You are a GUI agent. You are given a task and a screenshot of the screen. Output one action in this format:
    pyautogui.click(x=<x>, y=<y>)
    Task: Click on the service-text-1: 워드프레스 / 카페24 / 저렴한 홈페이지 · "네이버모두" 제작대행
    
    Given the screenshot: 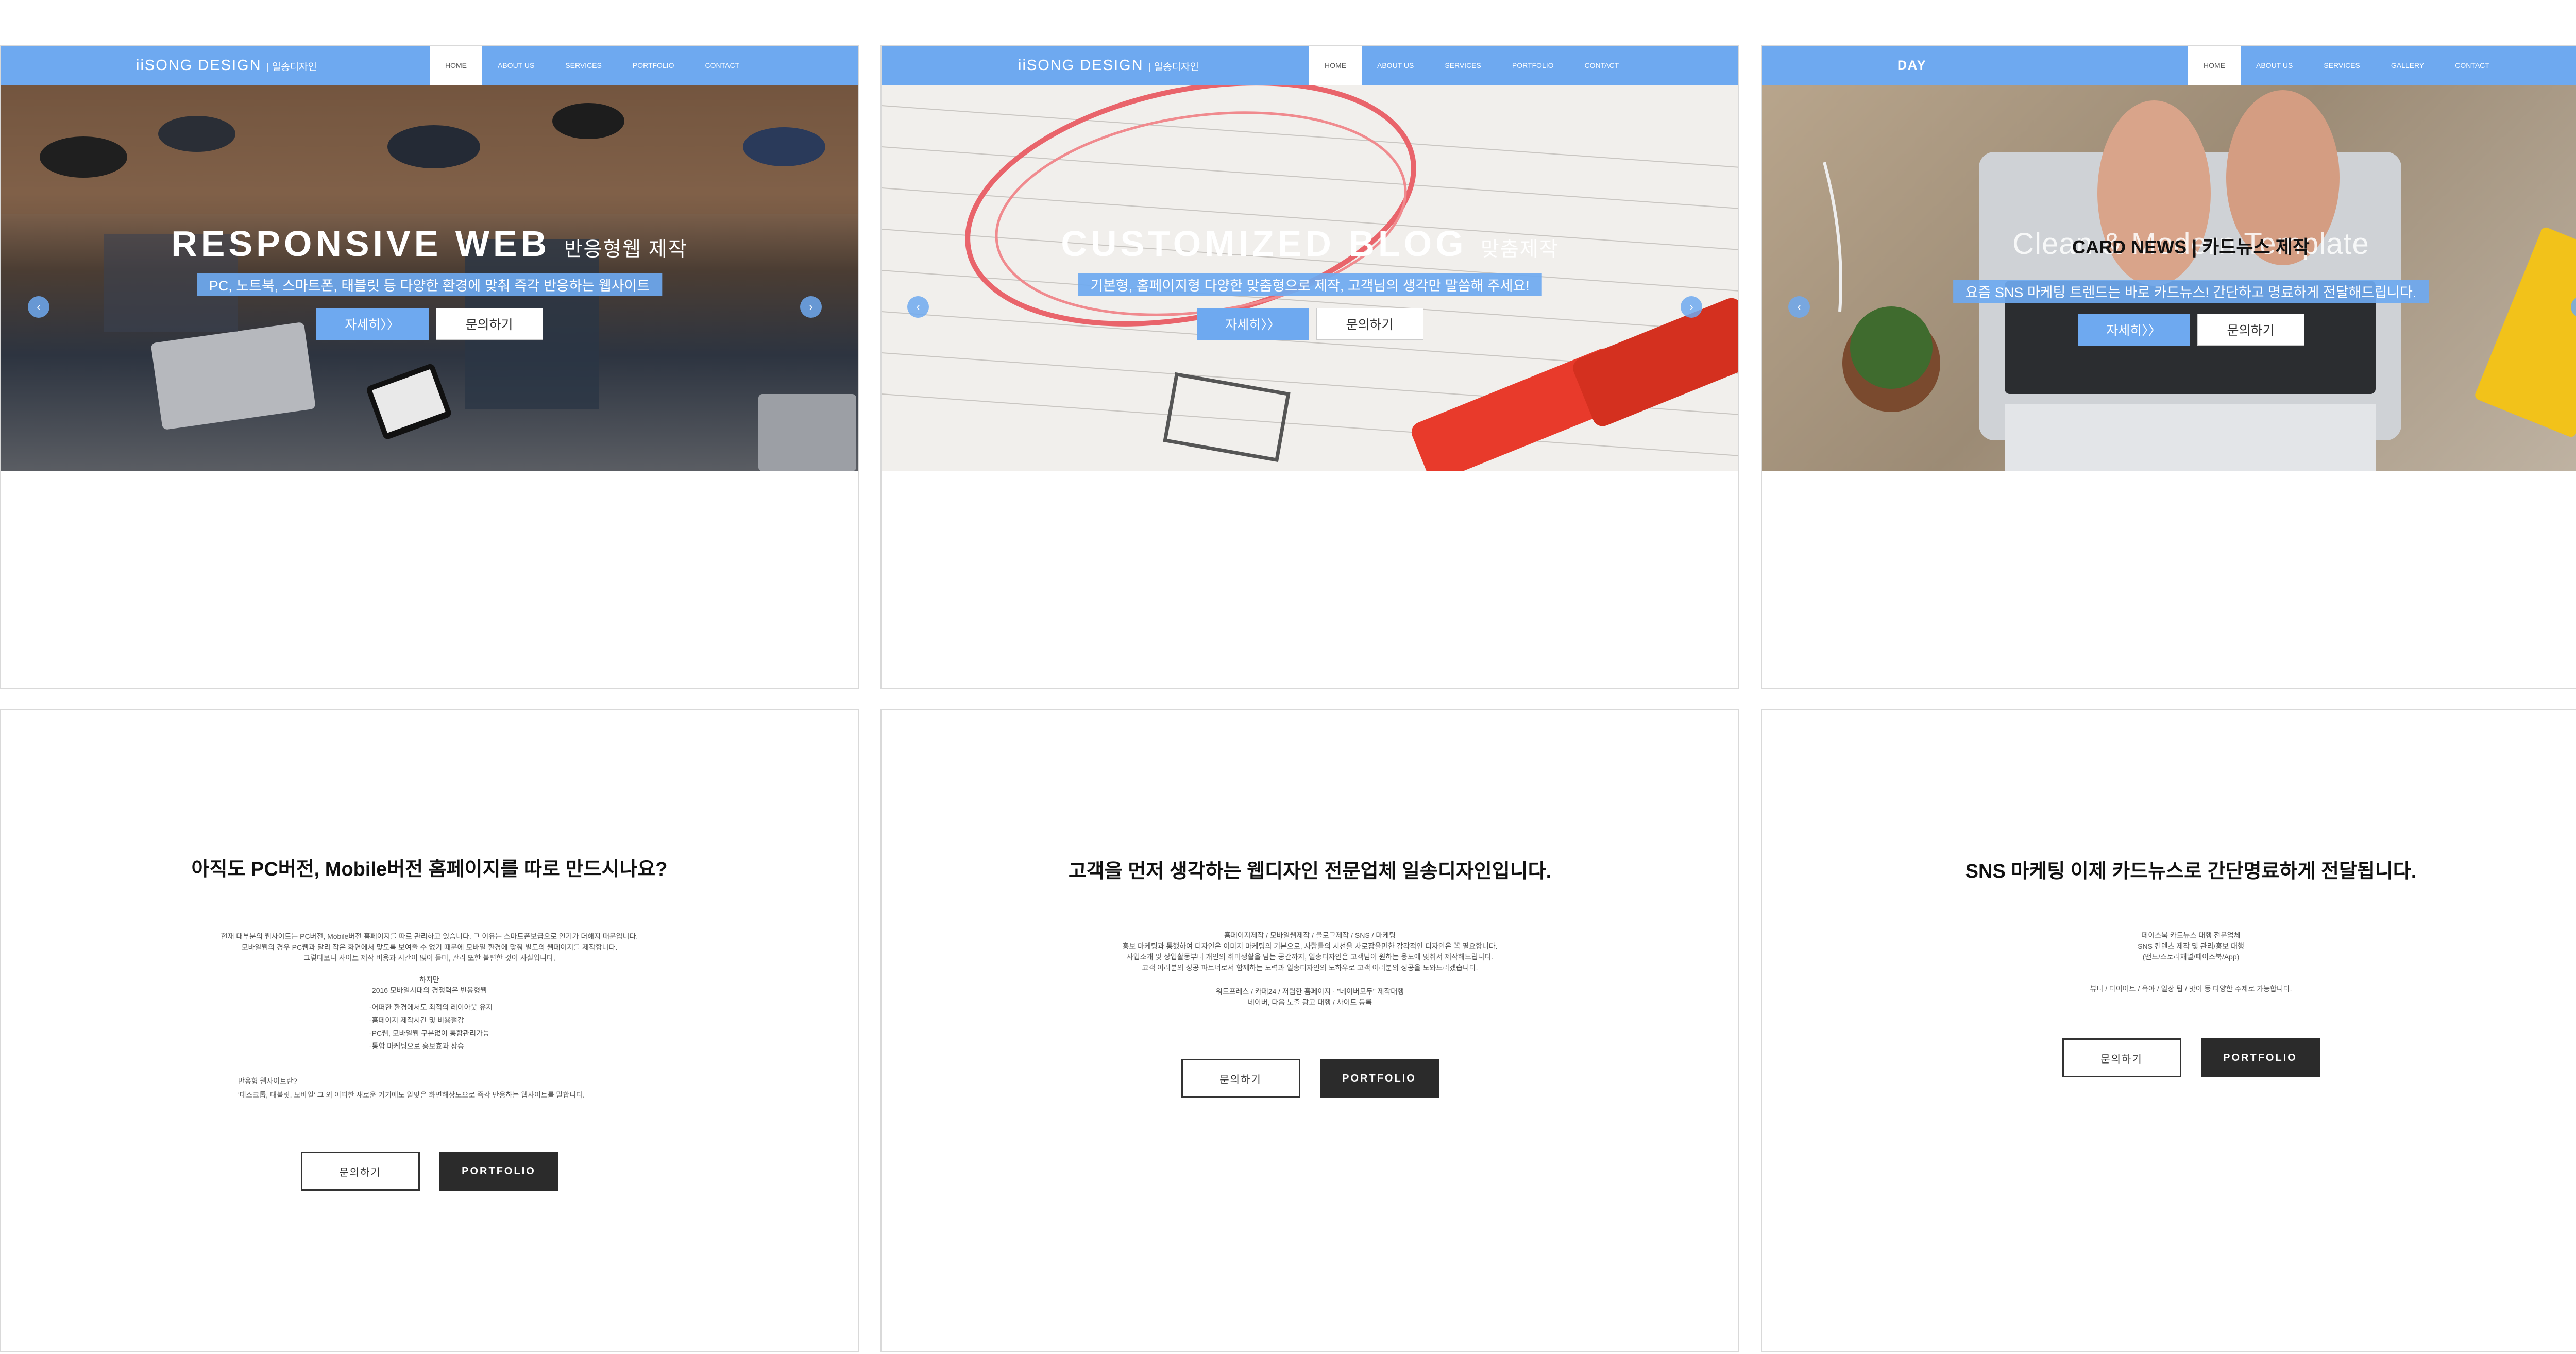 What is the action you would take?
    pyautogui.click(x=1309, y=991)
    